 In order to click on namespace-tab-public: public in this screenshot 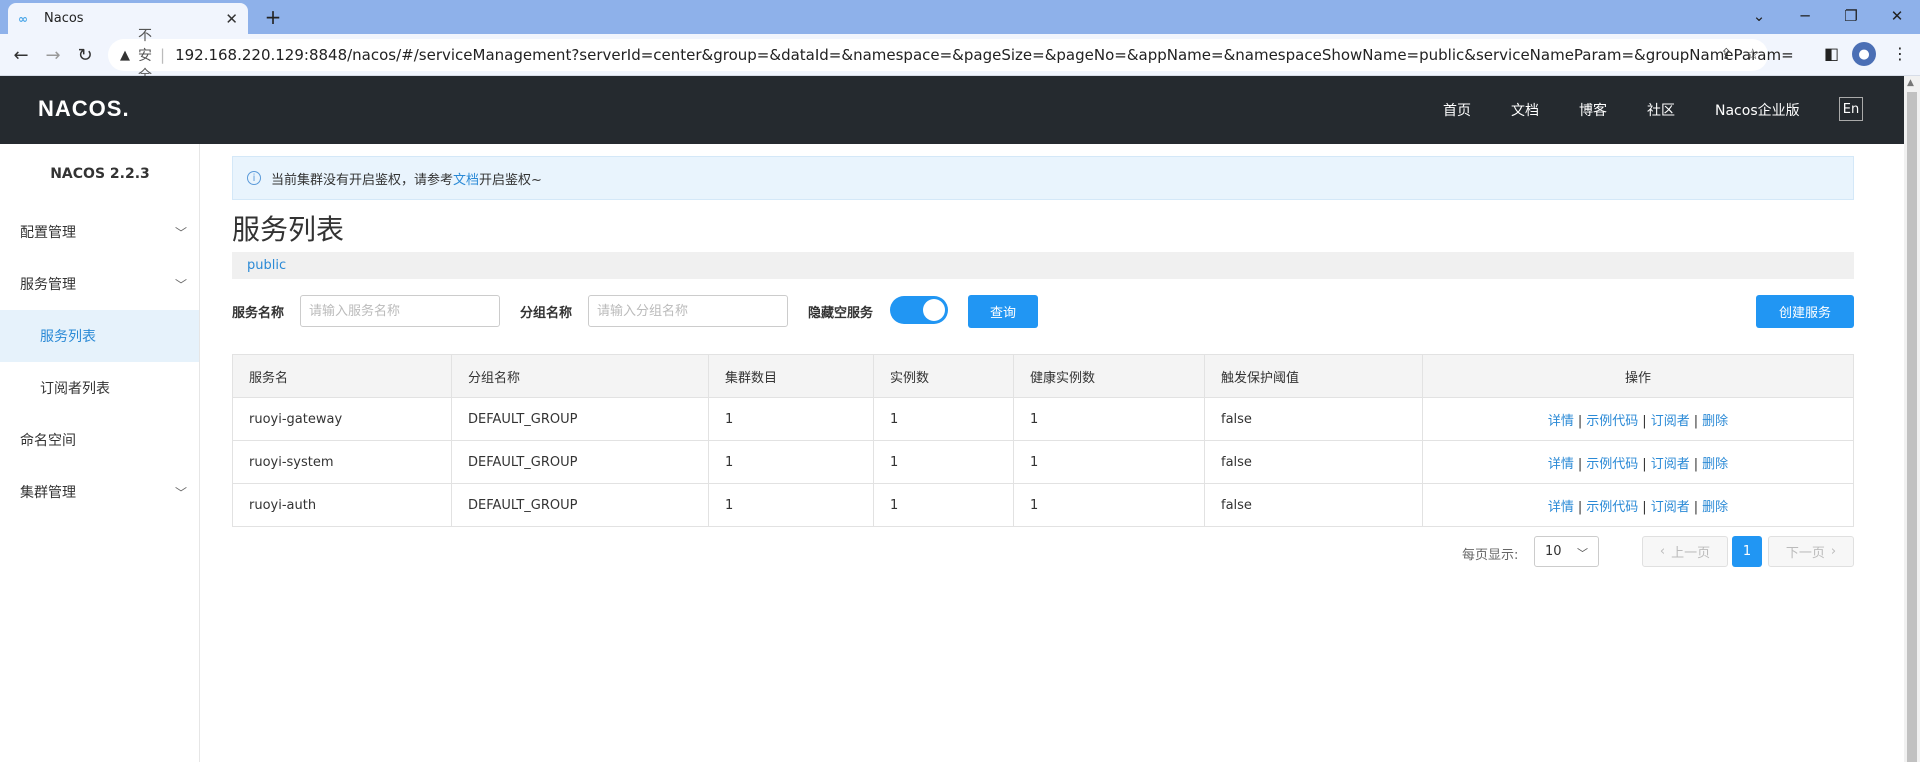, I will do `click(266, 265)`.